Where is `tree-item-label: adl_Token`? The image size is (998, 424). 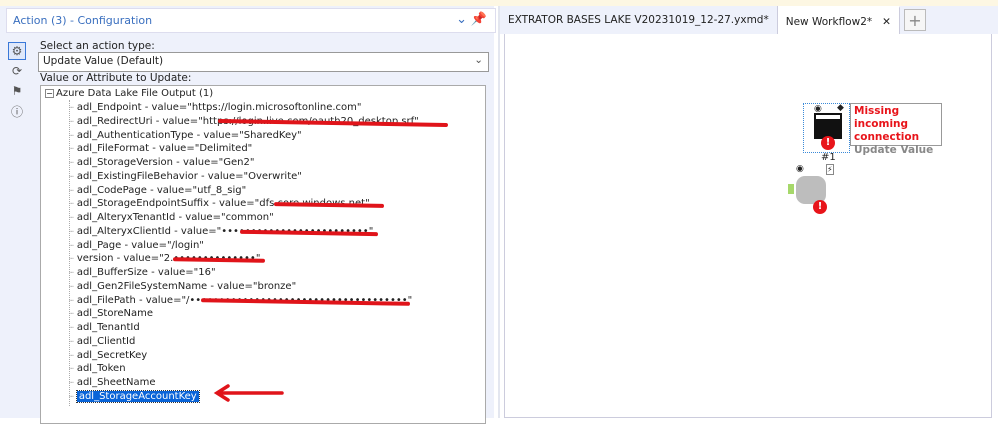
tree-item-label: adl_Token is located at coordinates (101, 369).